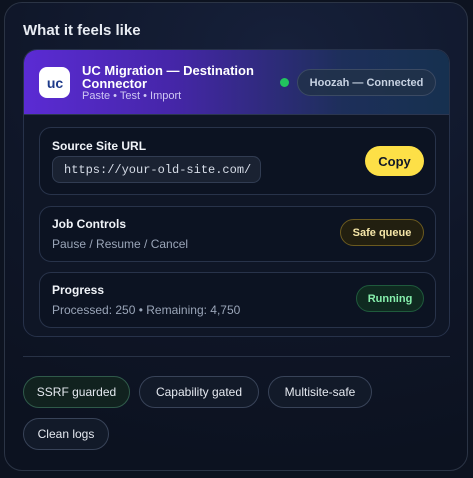  Describe the element at coordinates (390, 298) in the screenshot. I see `running-status-badge: Running` at that location.